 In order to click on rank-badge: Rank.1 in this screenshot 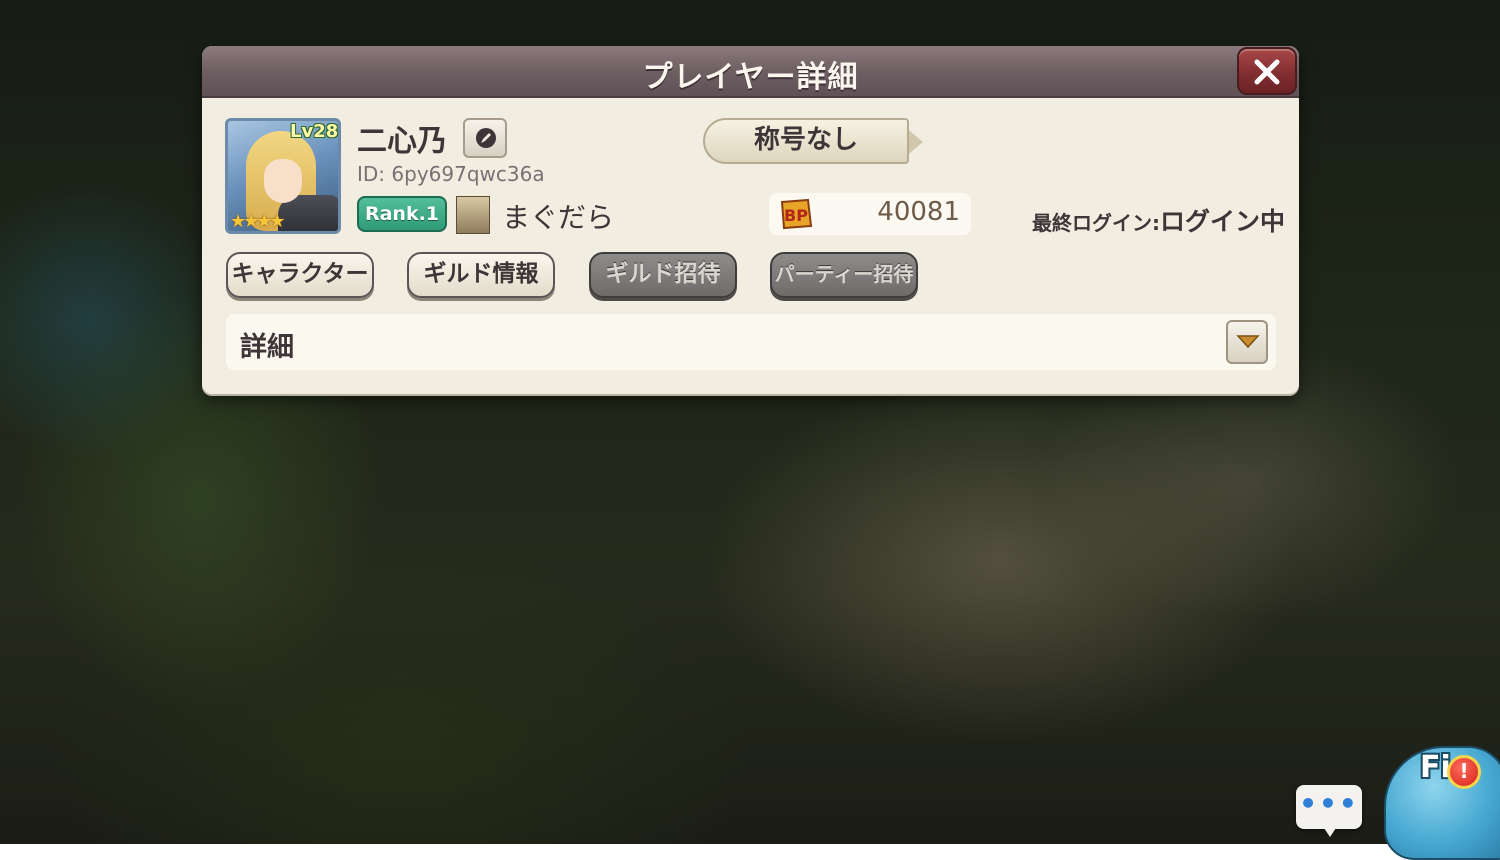, I will do `click(402, 214)`.